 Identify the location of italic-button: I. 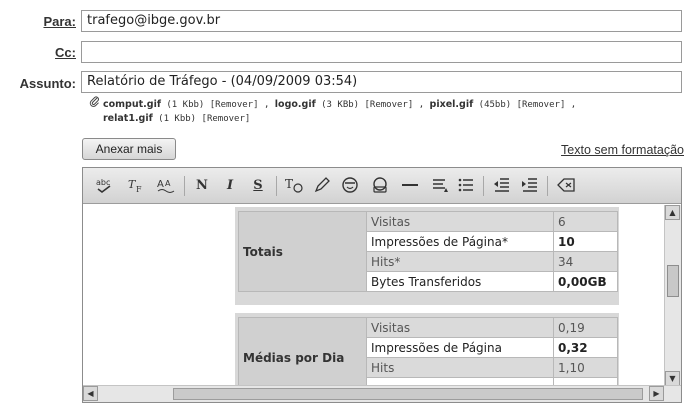
(230, 186).